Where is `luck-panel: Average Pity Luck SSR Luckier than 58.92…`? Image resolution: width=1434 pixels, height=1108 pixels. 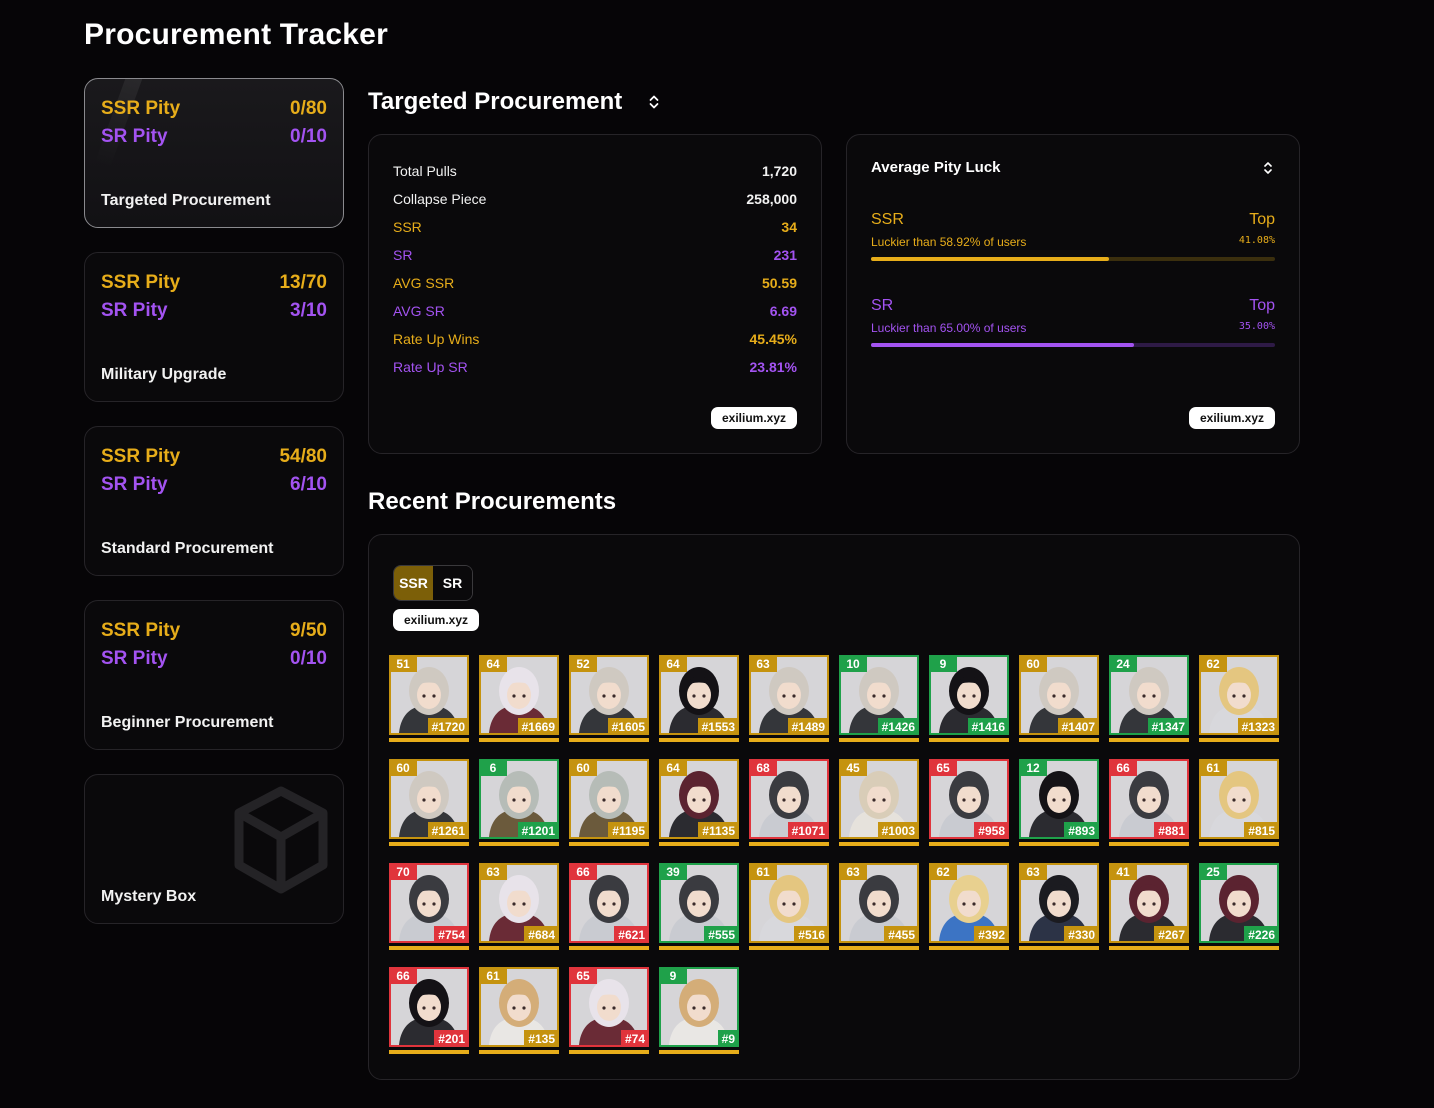 luck-panel: Average Pity Luck SSR Luckier than 58.92… is located at coordinates (1073, 294).